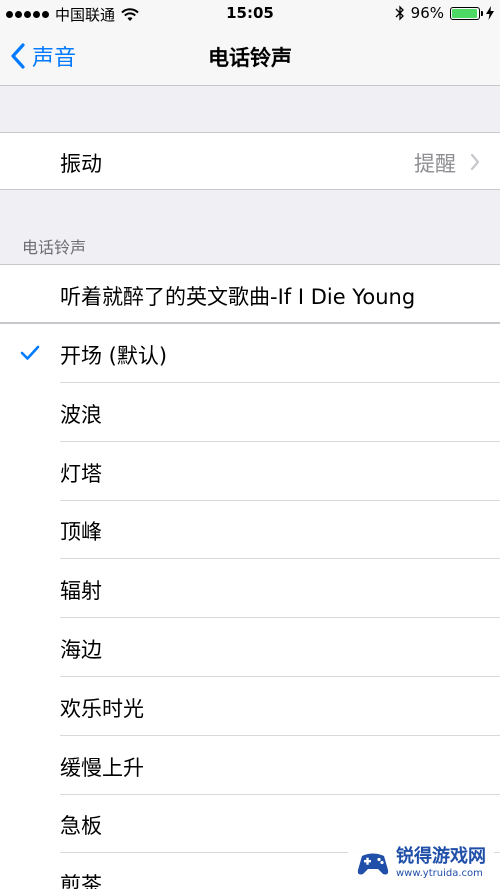 The width and height of the screenshot is (500, 889). I want to click on vibration-cell: 振动 提醒, so click(250, 161).